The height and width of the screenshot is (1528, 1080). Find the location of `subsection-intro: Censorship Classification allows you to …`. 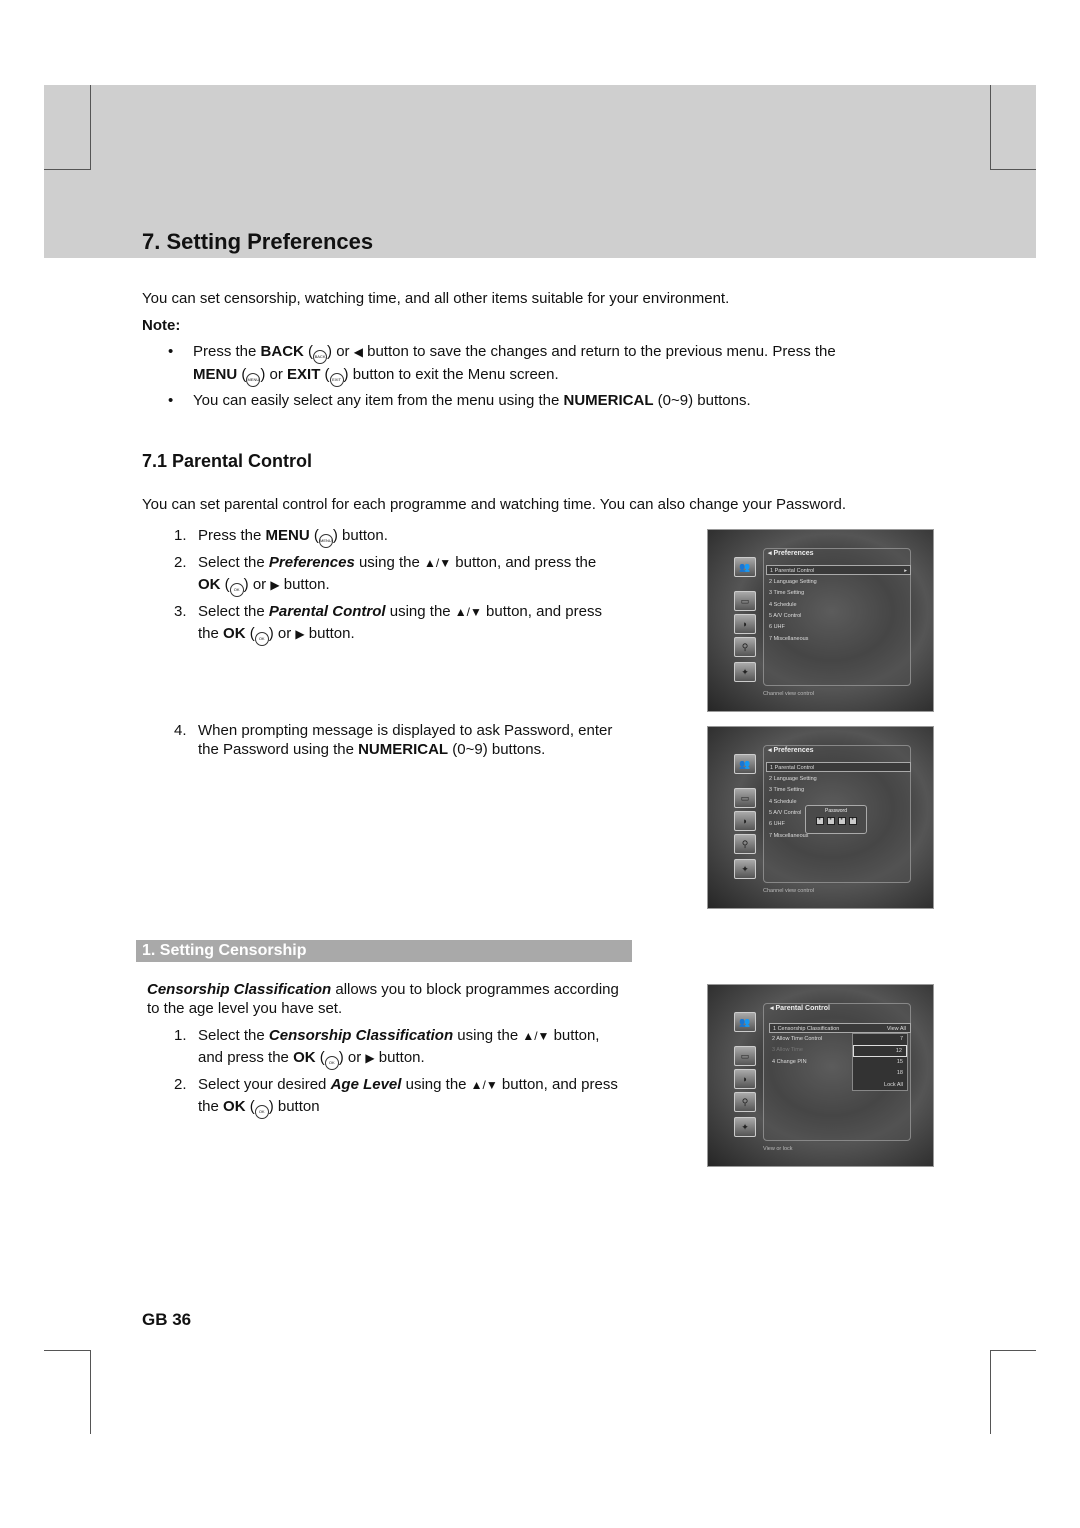

subsection-intro: Censorship Classification allows you to … is located at coordinates (383, 999).